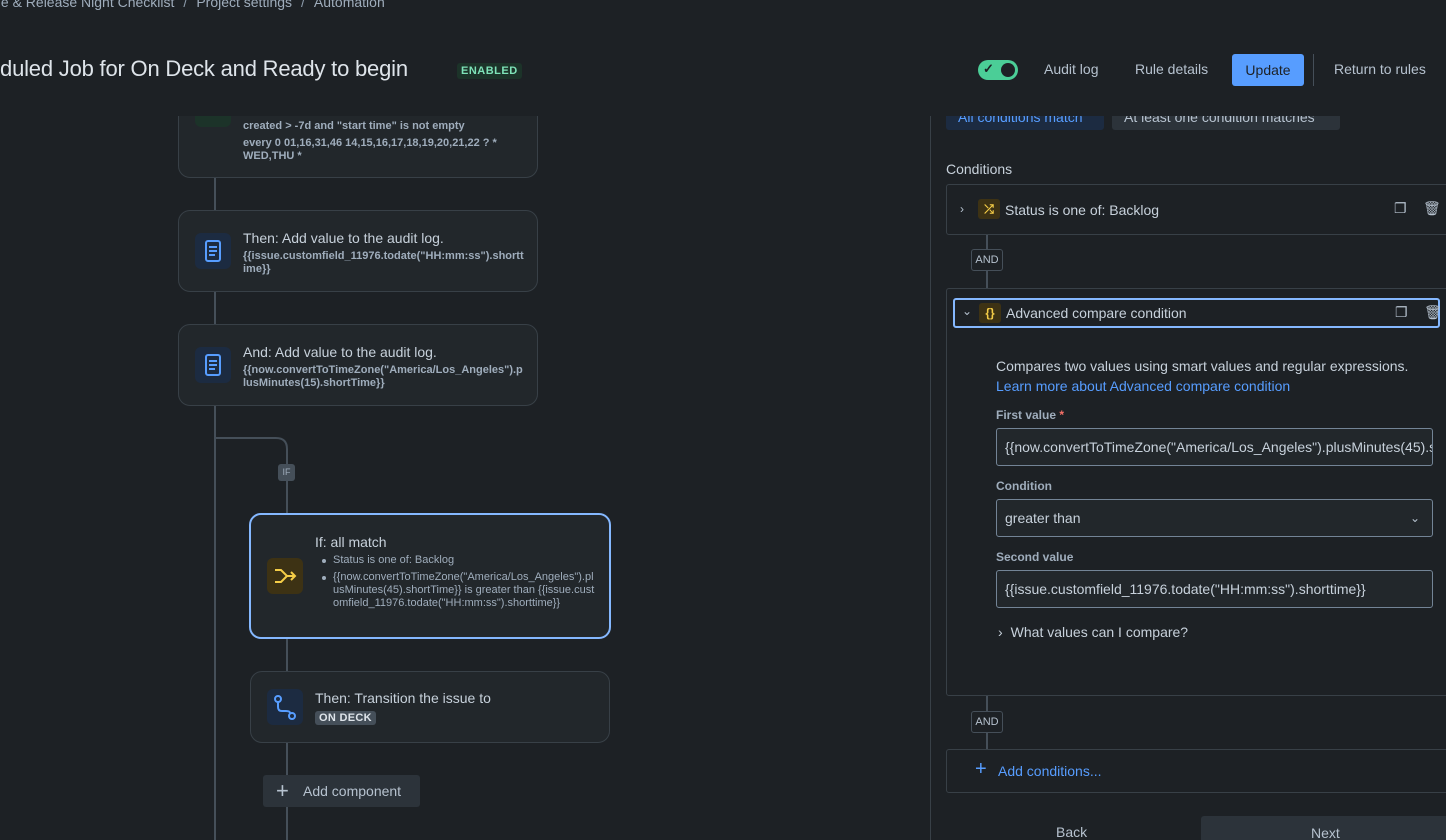 The image size is (1446, 840). Describe the element at coordinates (1268, 70) in the screenshot. I see `update-button: Update` at that location.